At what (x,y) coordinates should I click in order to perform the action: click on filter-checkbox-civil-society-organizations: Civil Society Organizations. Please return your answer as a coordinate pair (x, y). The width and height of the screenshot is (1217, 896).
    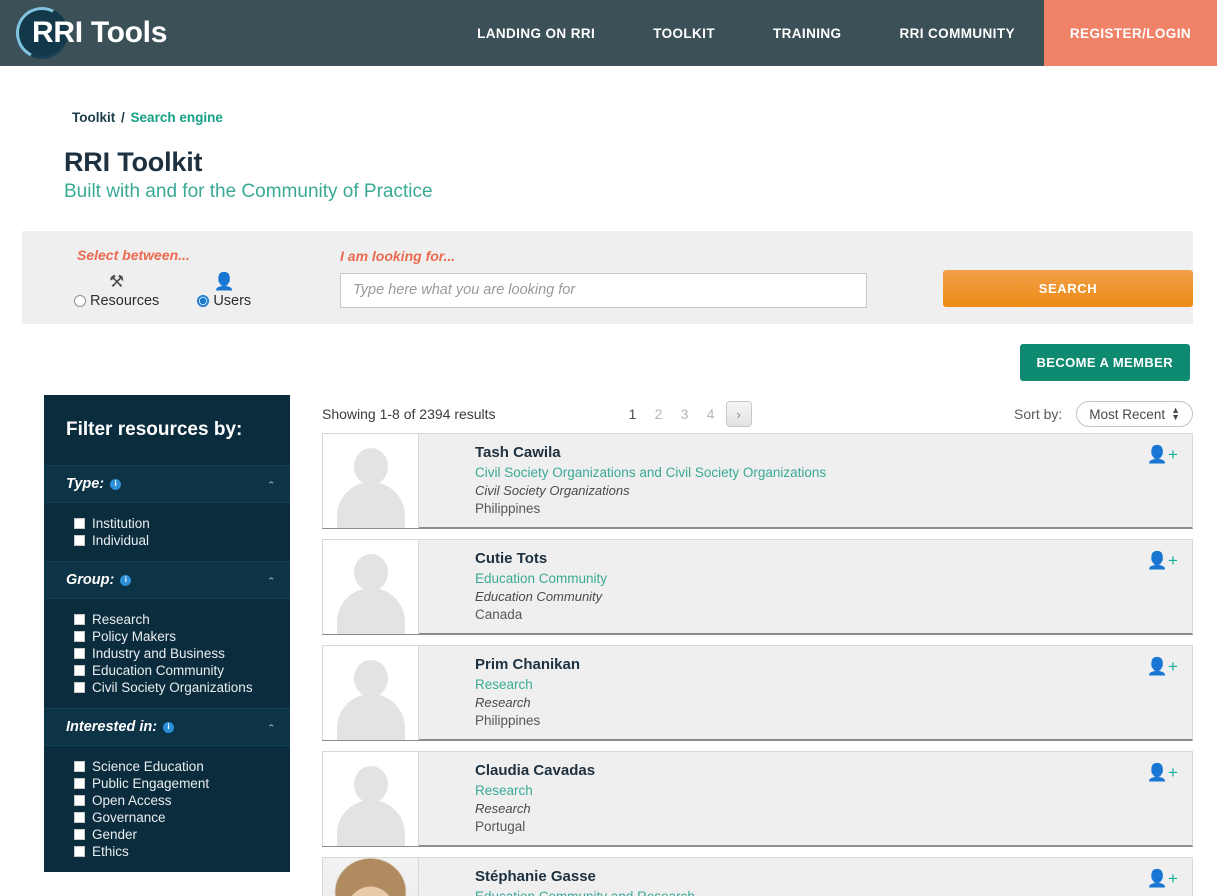
    Looking at the image, I should click on (167, 687).